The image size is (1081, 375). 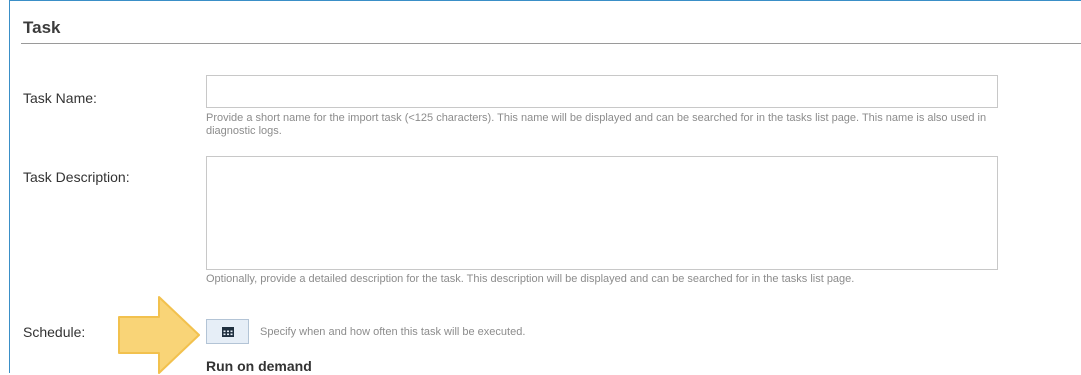 I want to click on task-name-input, so click(x=602, y=91).